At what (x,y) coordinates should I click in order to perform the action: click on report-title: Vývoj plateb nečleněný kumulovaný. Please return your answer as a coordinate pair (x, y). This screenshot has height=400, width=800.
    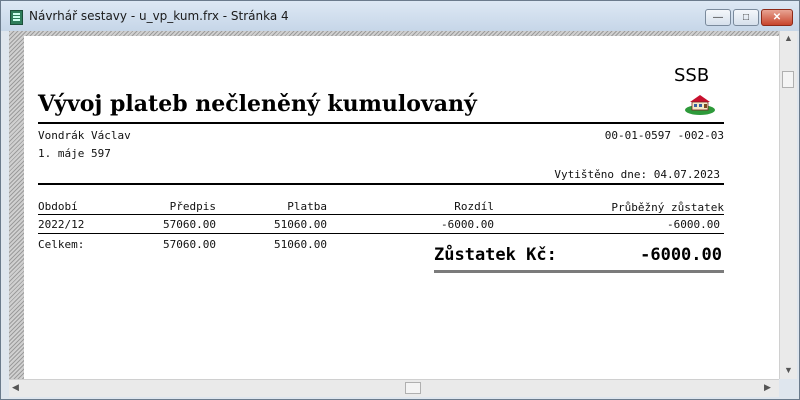
    Looking at the image, I should click on (257, 104).